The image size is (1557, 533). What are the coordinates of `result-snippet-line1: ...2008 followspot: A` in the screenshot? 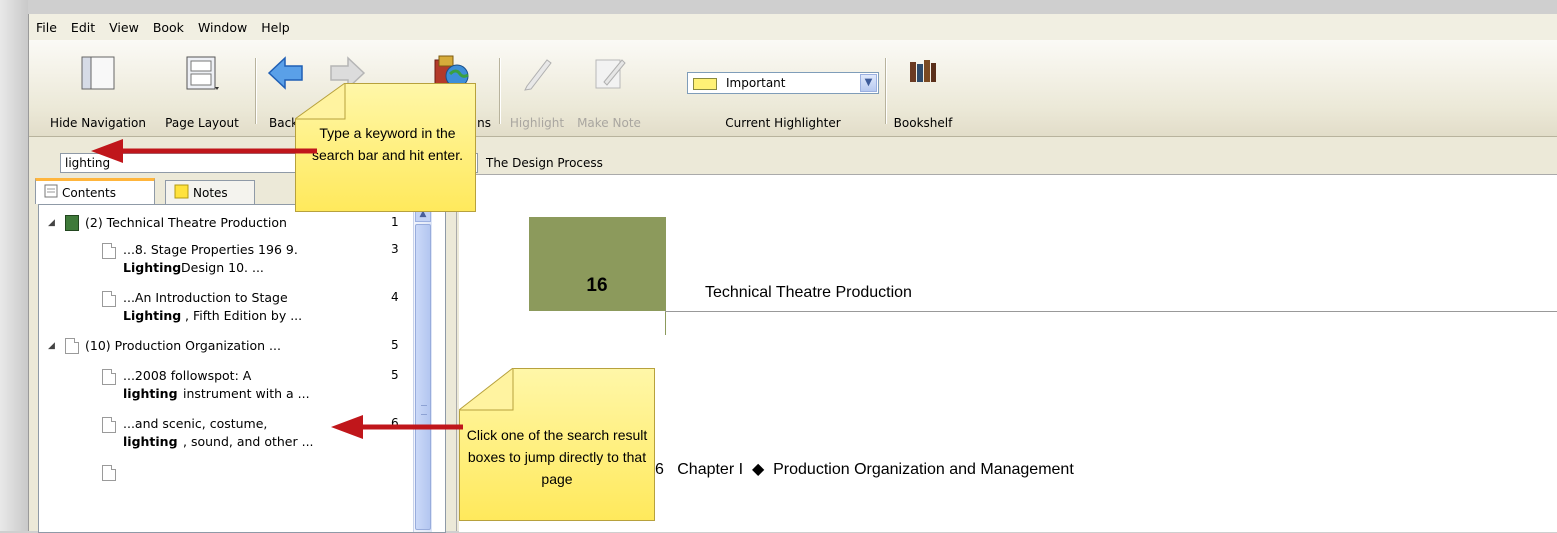 It's located at (187, 375).